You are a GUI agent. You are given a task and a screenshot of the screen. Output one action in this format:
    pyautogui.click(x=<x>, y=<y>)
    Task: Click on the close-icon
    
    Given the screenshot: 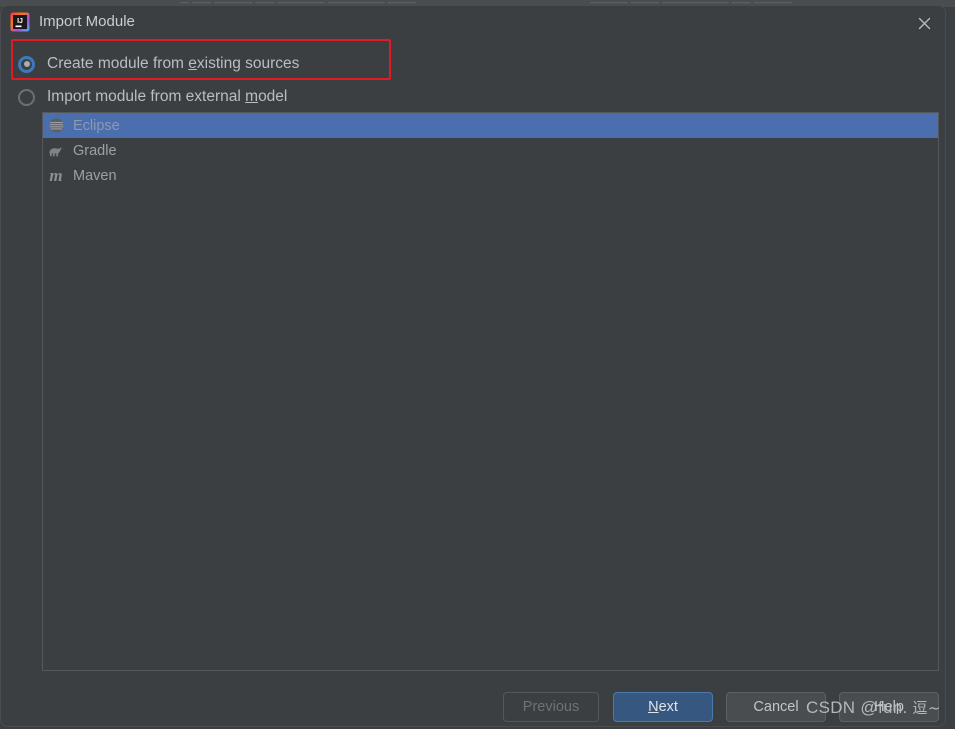 What is the action you would take?
    pyautogui.click(x=924, y=23)
    